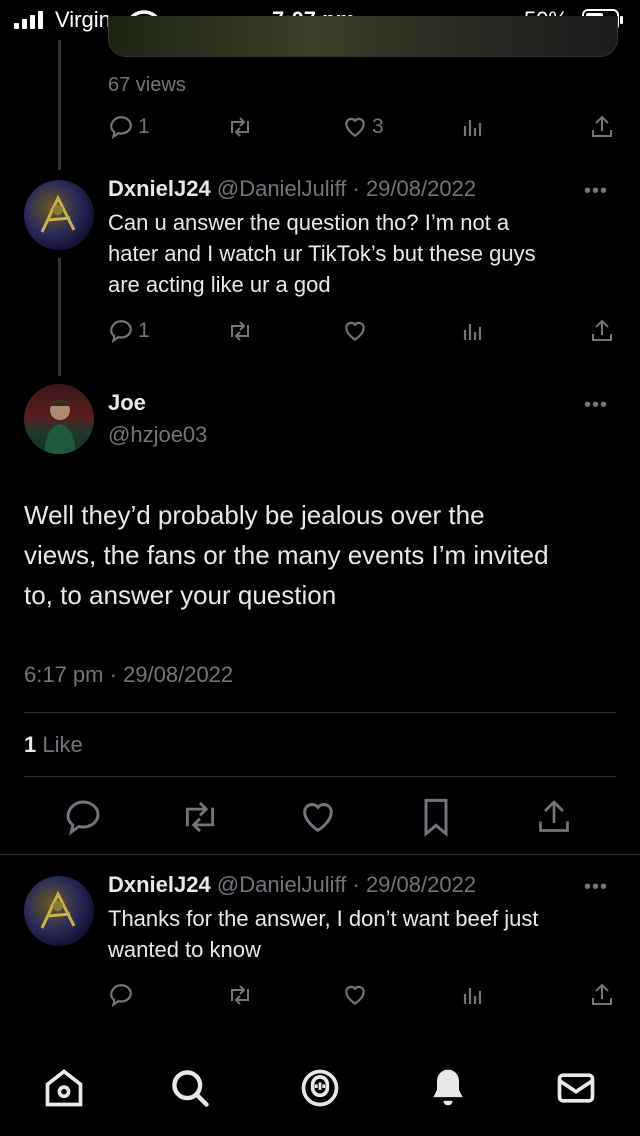  Describe the element at coordinates (363, 36) in the screenshot. I see `media-preview` at that location.